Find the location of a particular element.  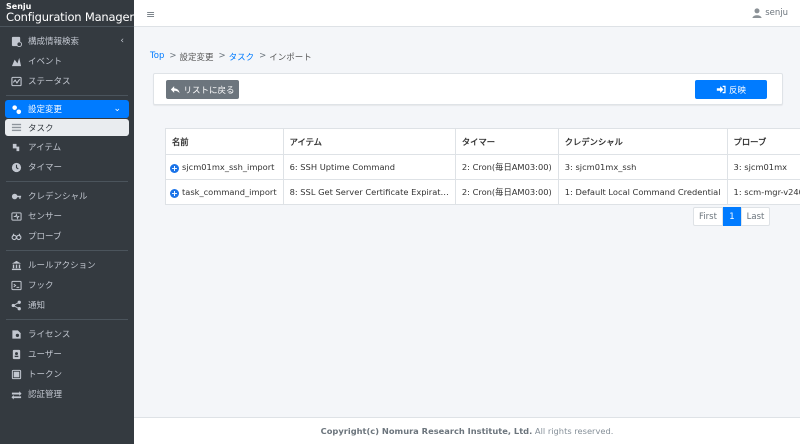

sidebar-item-timer: タイマー is located at coordinates (67, 167).